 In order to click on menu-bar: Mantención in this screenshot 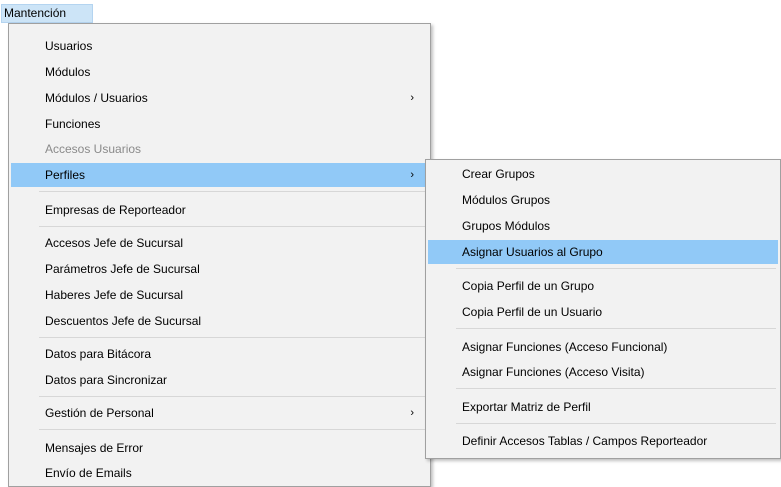, I will do `click(390, 12)`.